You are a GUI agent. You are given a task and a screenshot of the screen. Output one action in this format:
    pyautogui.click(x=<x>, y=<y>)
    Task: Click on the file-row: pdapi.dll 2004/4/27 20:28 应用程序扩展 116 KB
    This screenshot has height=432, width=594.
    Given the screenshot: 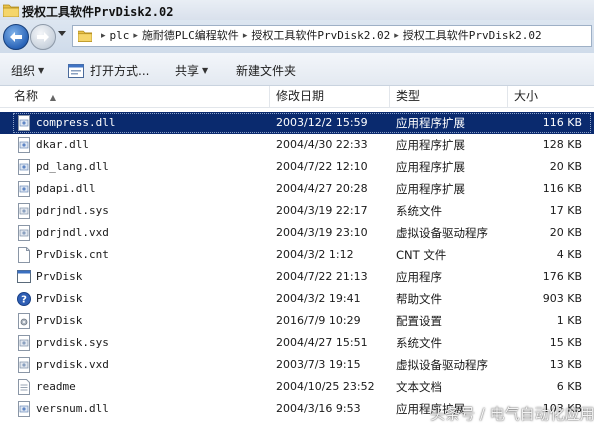 What is the action you would take?
    pyautogui.click(x=297, y=189)
    